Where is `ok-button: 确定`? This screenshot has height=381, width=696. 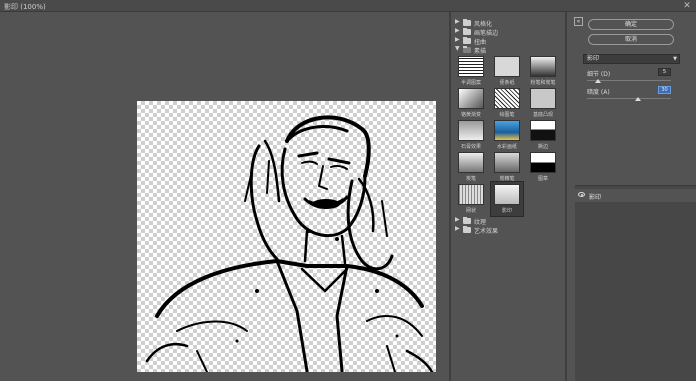
ok-button: 确定 is located at coordinates (631, 24).